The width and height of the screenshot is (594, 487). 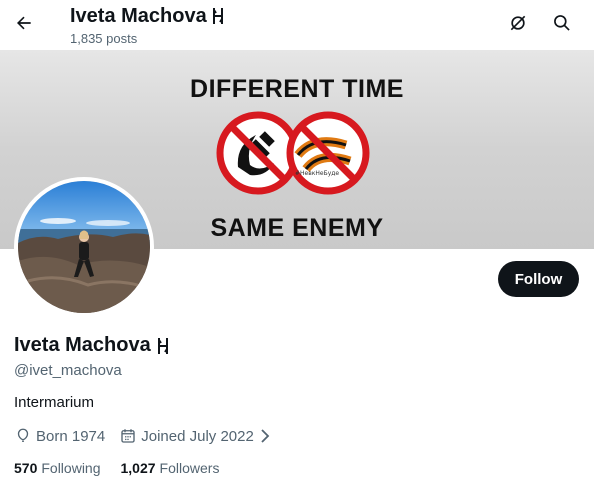 I want to click on calendar-icon, so click(x=128, y=436).